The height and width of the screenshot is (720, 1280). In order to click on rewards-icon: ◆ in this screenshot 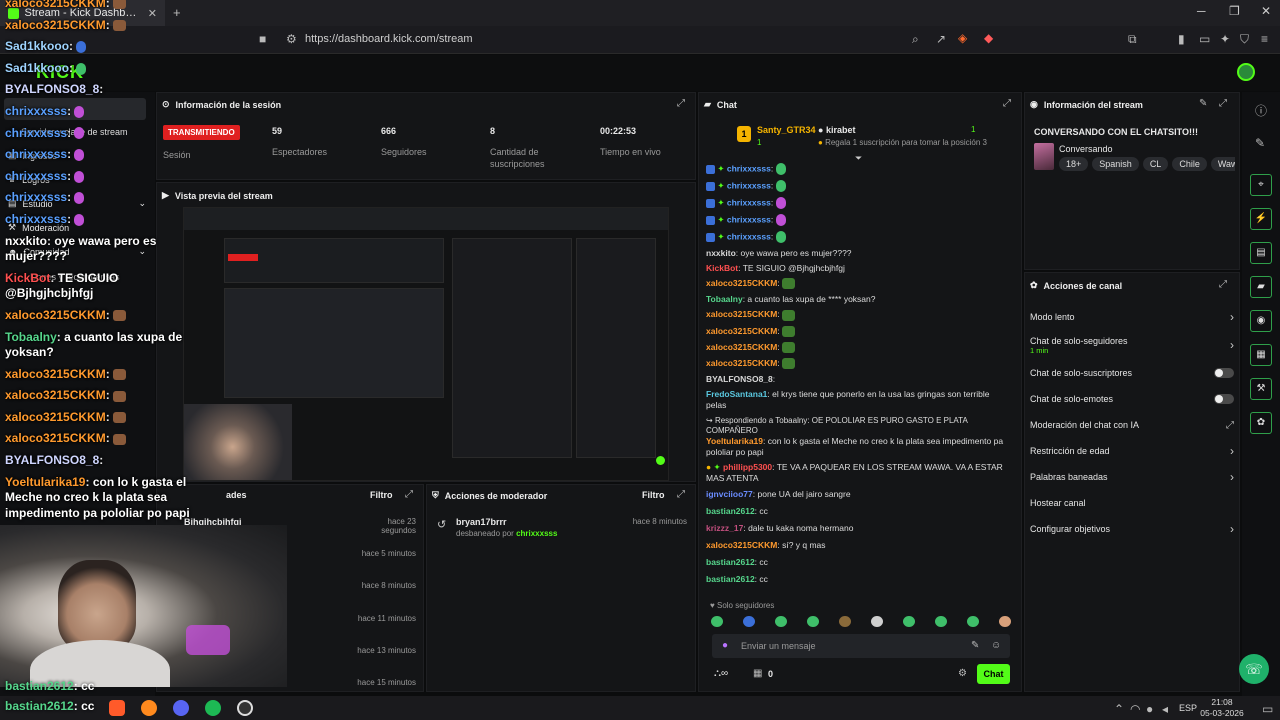, I will do `click(988, 38)`.